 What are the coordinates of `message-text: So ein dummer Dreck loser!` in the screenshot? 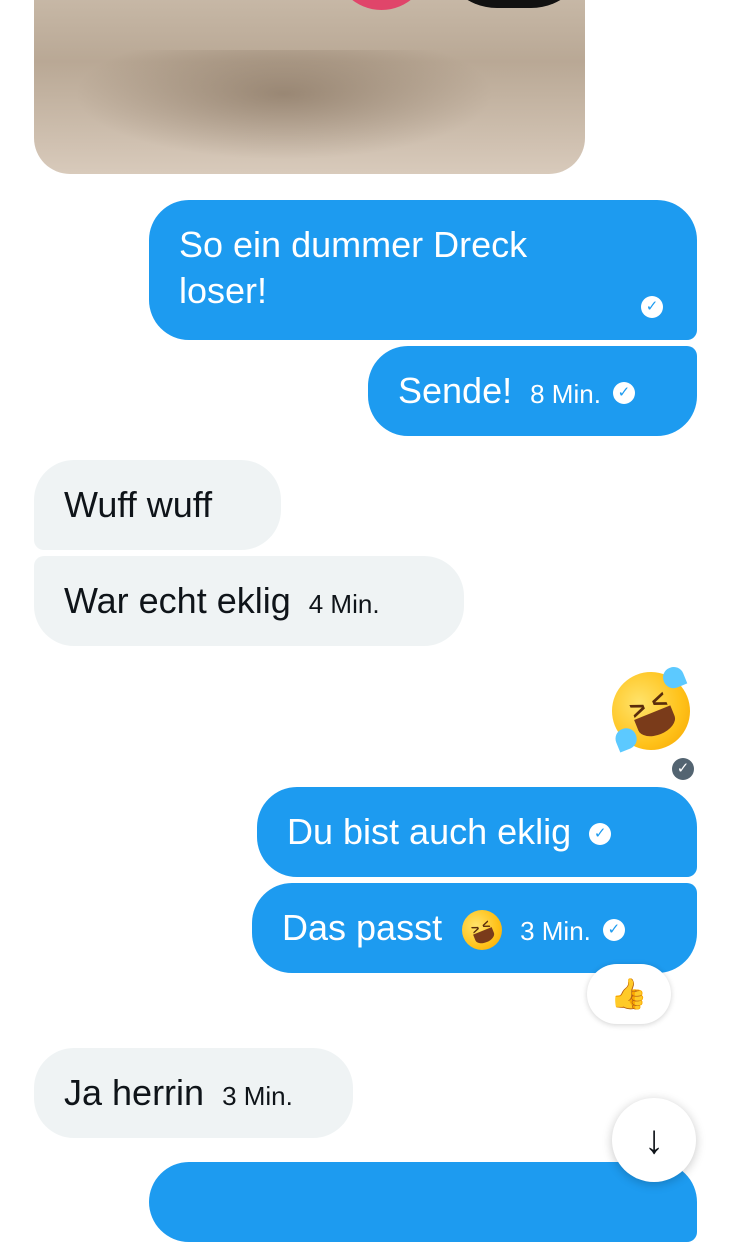 It's located at (353, 267).